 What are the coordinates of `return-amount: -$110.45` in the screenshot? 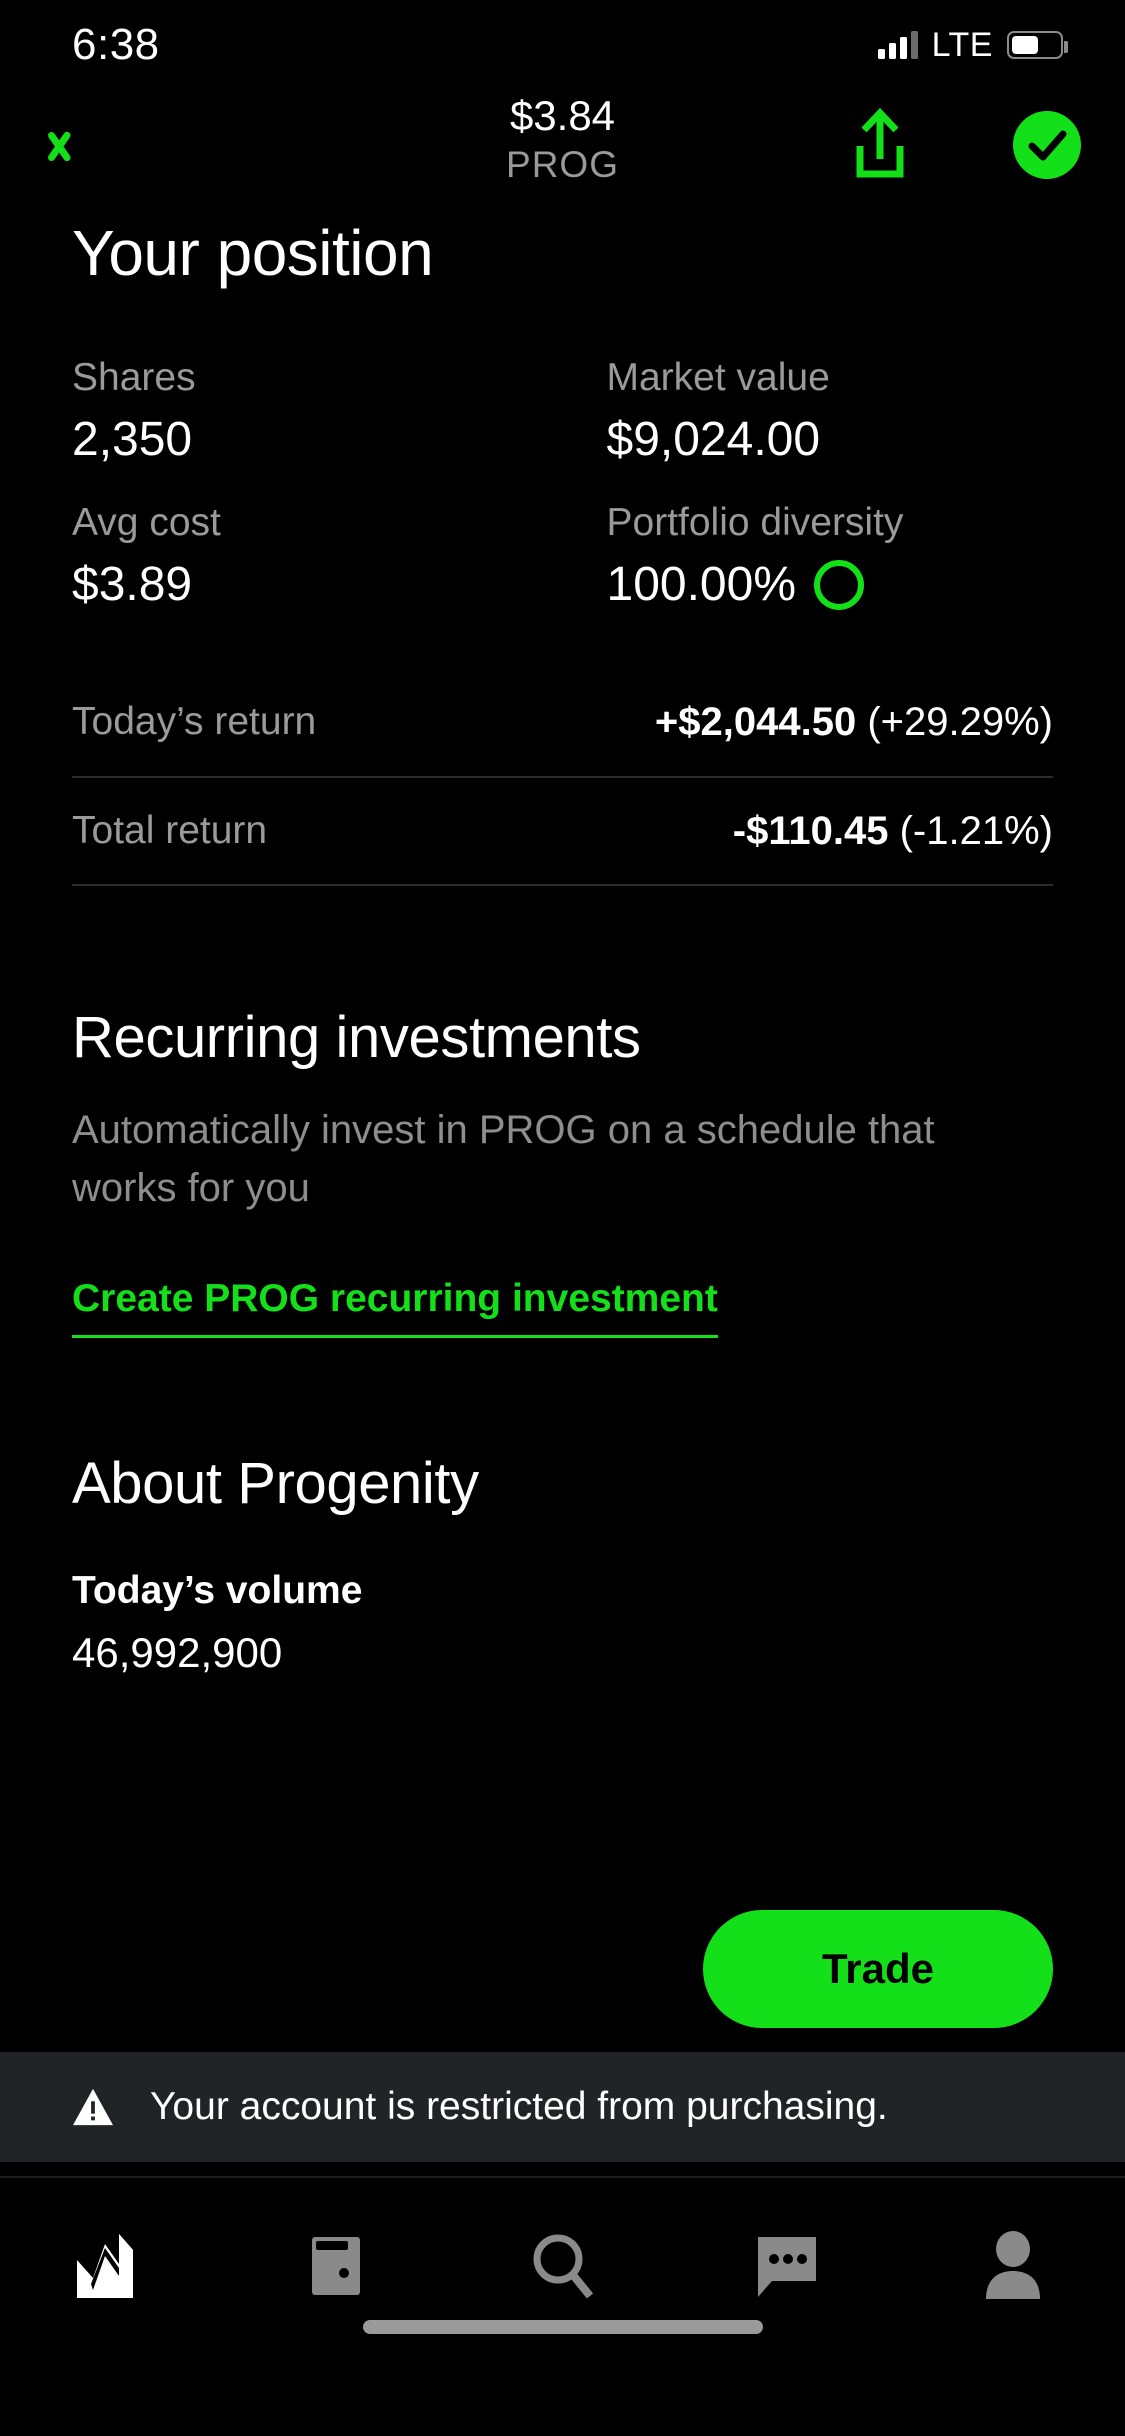 It's located at (810, 830).